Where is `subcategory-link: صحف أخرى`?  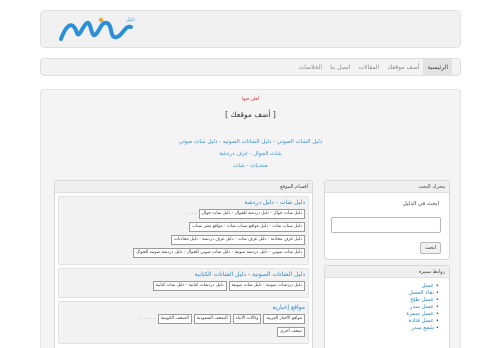
subcategory-link: صحف أخرى is located at coordinates (291, 332).